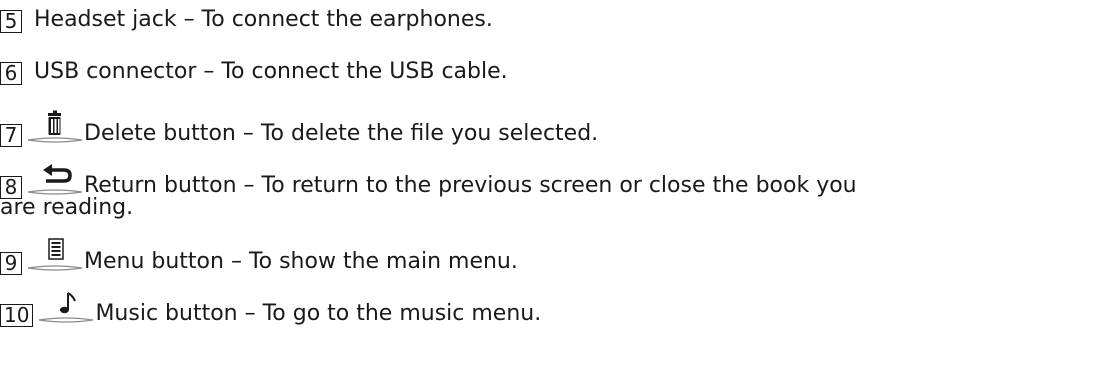 Image resolution: width=1118 pixels, height=374 pixels. I want to click on item-number: 7, so click(11, 135).